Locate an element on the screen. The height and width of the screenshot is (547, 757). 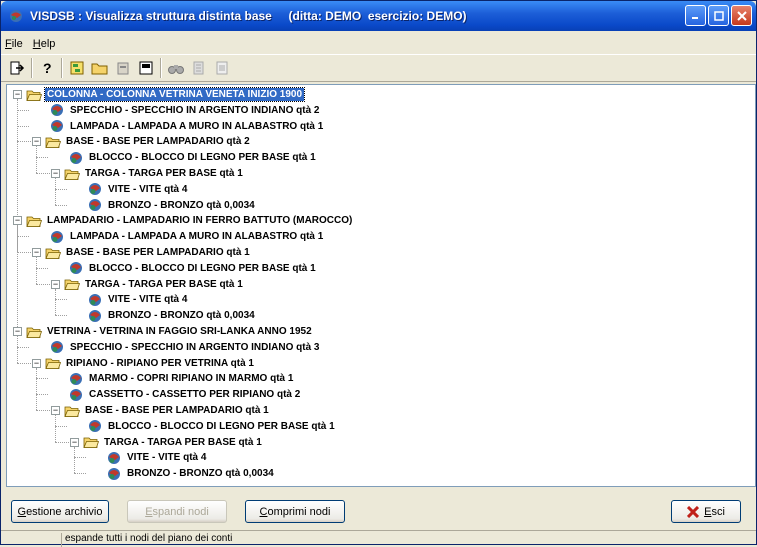
print-icon is located at coordinates (222, 68).